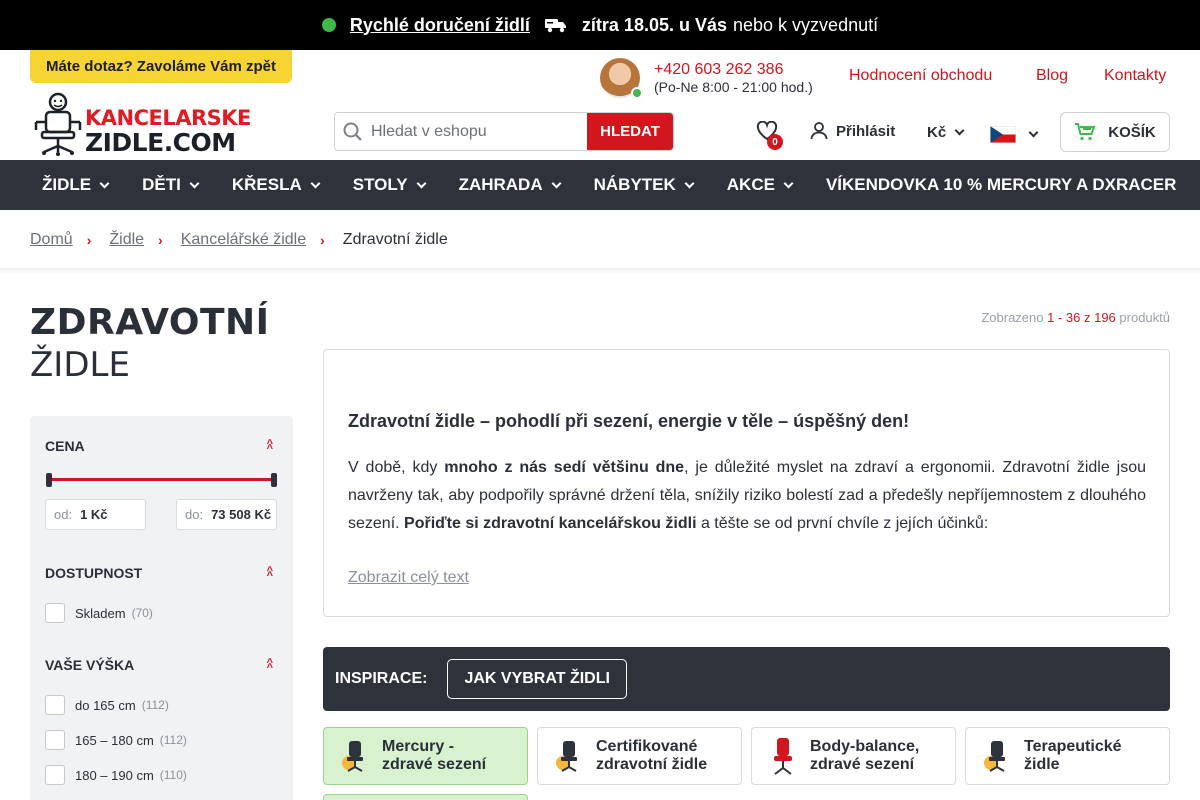 This screenshot has width=1200, height=800. Describe the element at coordinates (630, 131) in the screenshot. I see `search-button: HLEDAT` at that location.